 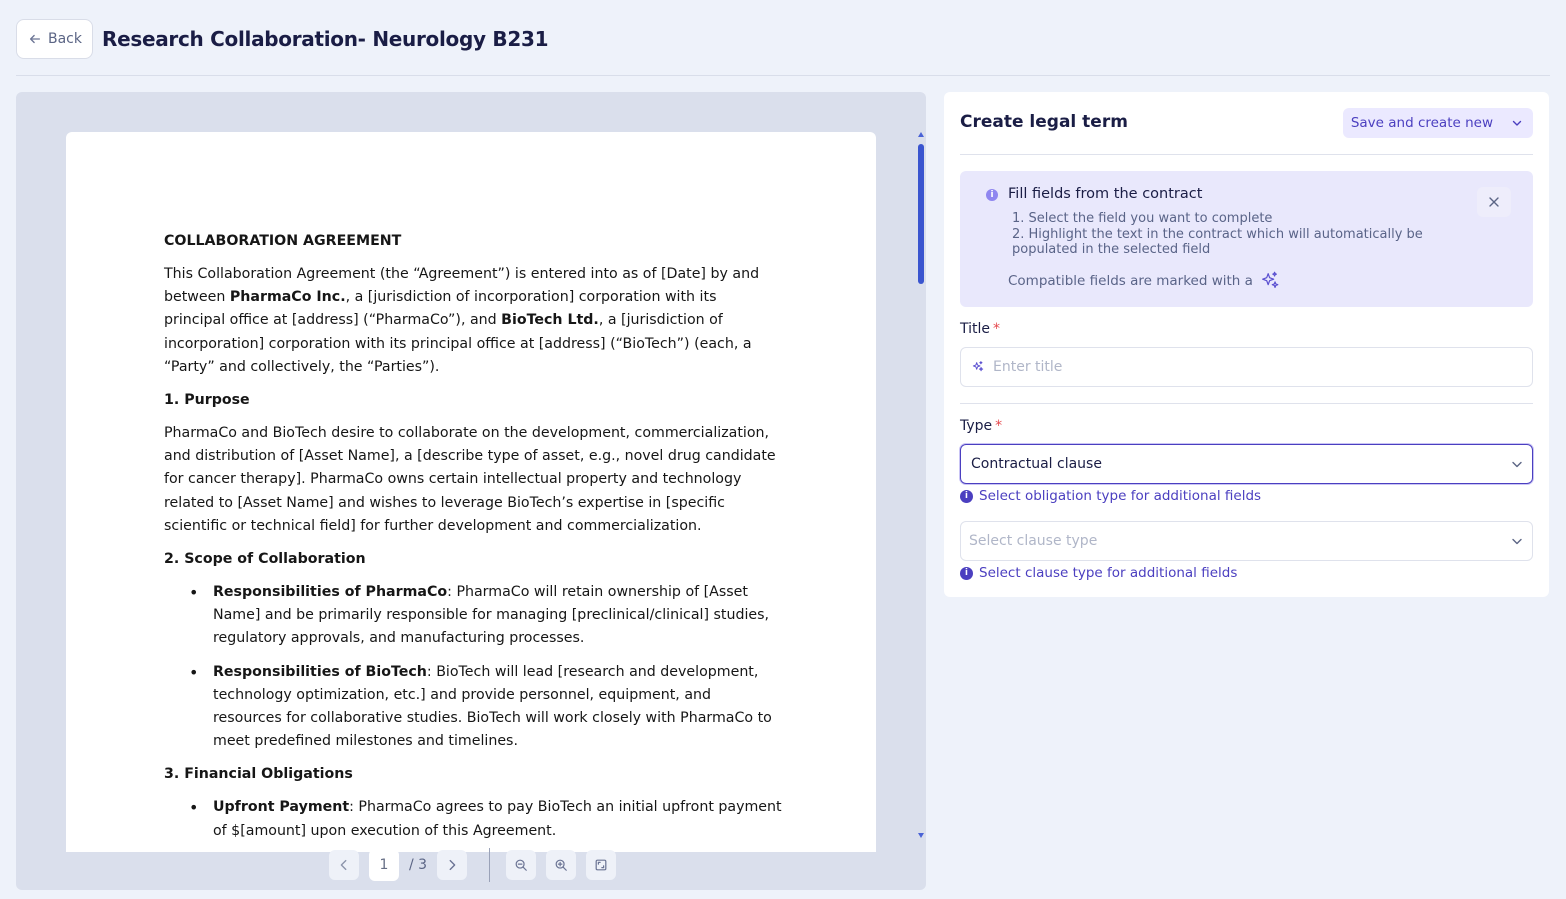 I want to click on section-title-purpose: 1. Purpose, so click(x=207, y=400).